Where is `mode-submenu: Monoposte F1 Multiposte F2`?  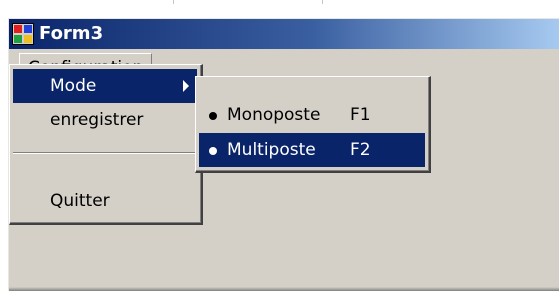 mode-submenu: Monoposte F1 Multiposte F2 is located at coordinates (313, 124).